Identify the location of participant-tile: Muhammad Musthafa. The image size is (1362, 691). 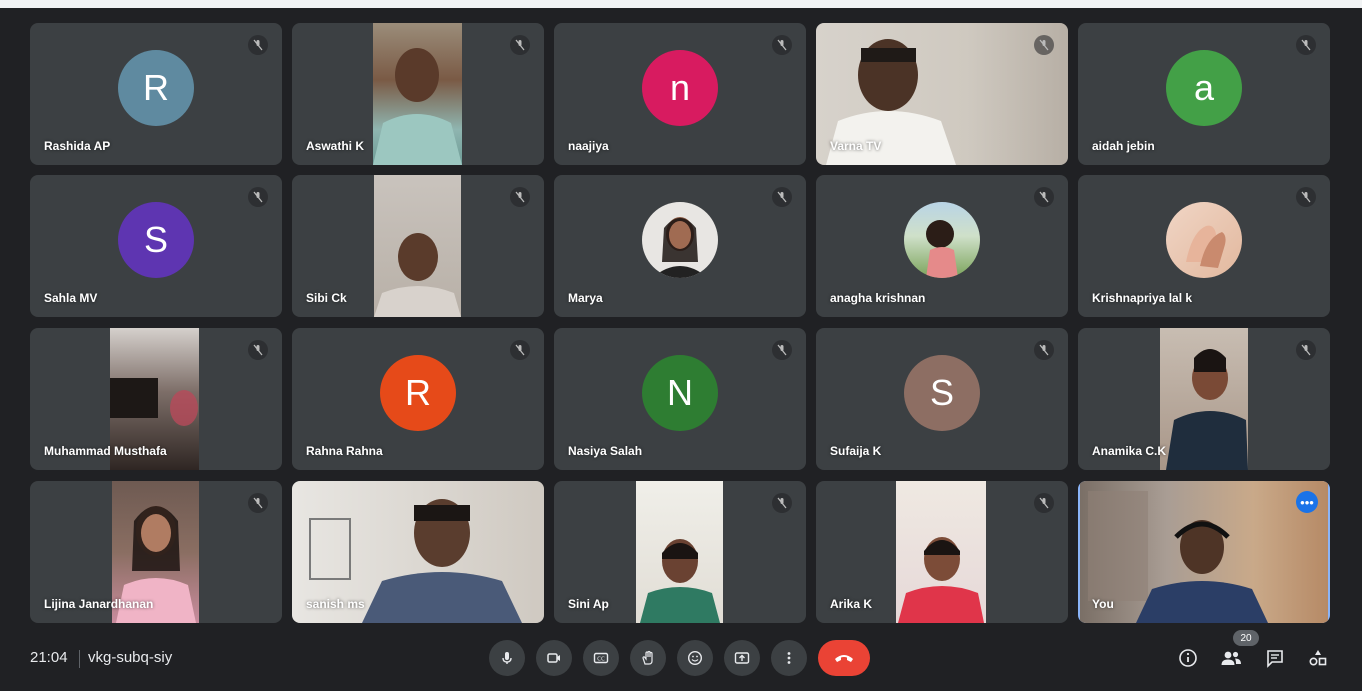
(156, 399).